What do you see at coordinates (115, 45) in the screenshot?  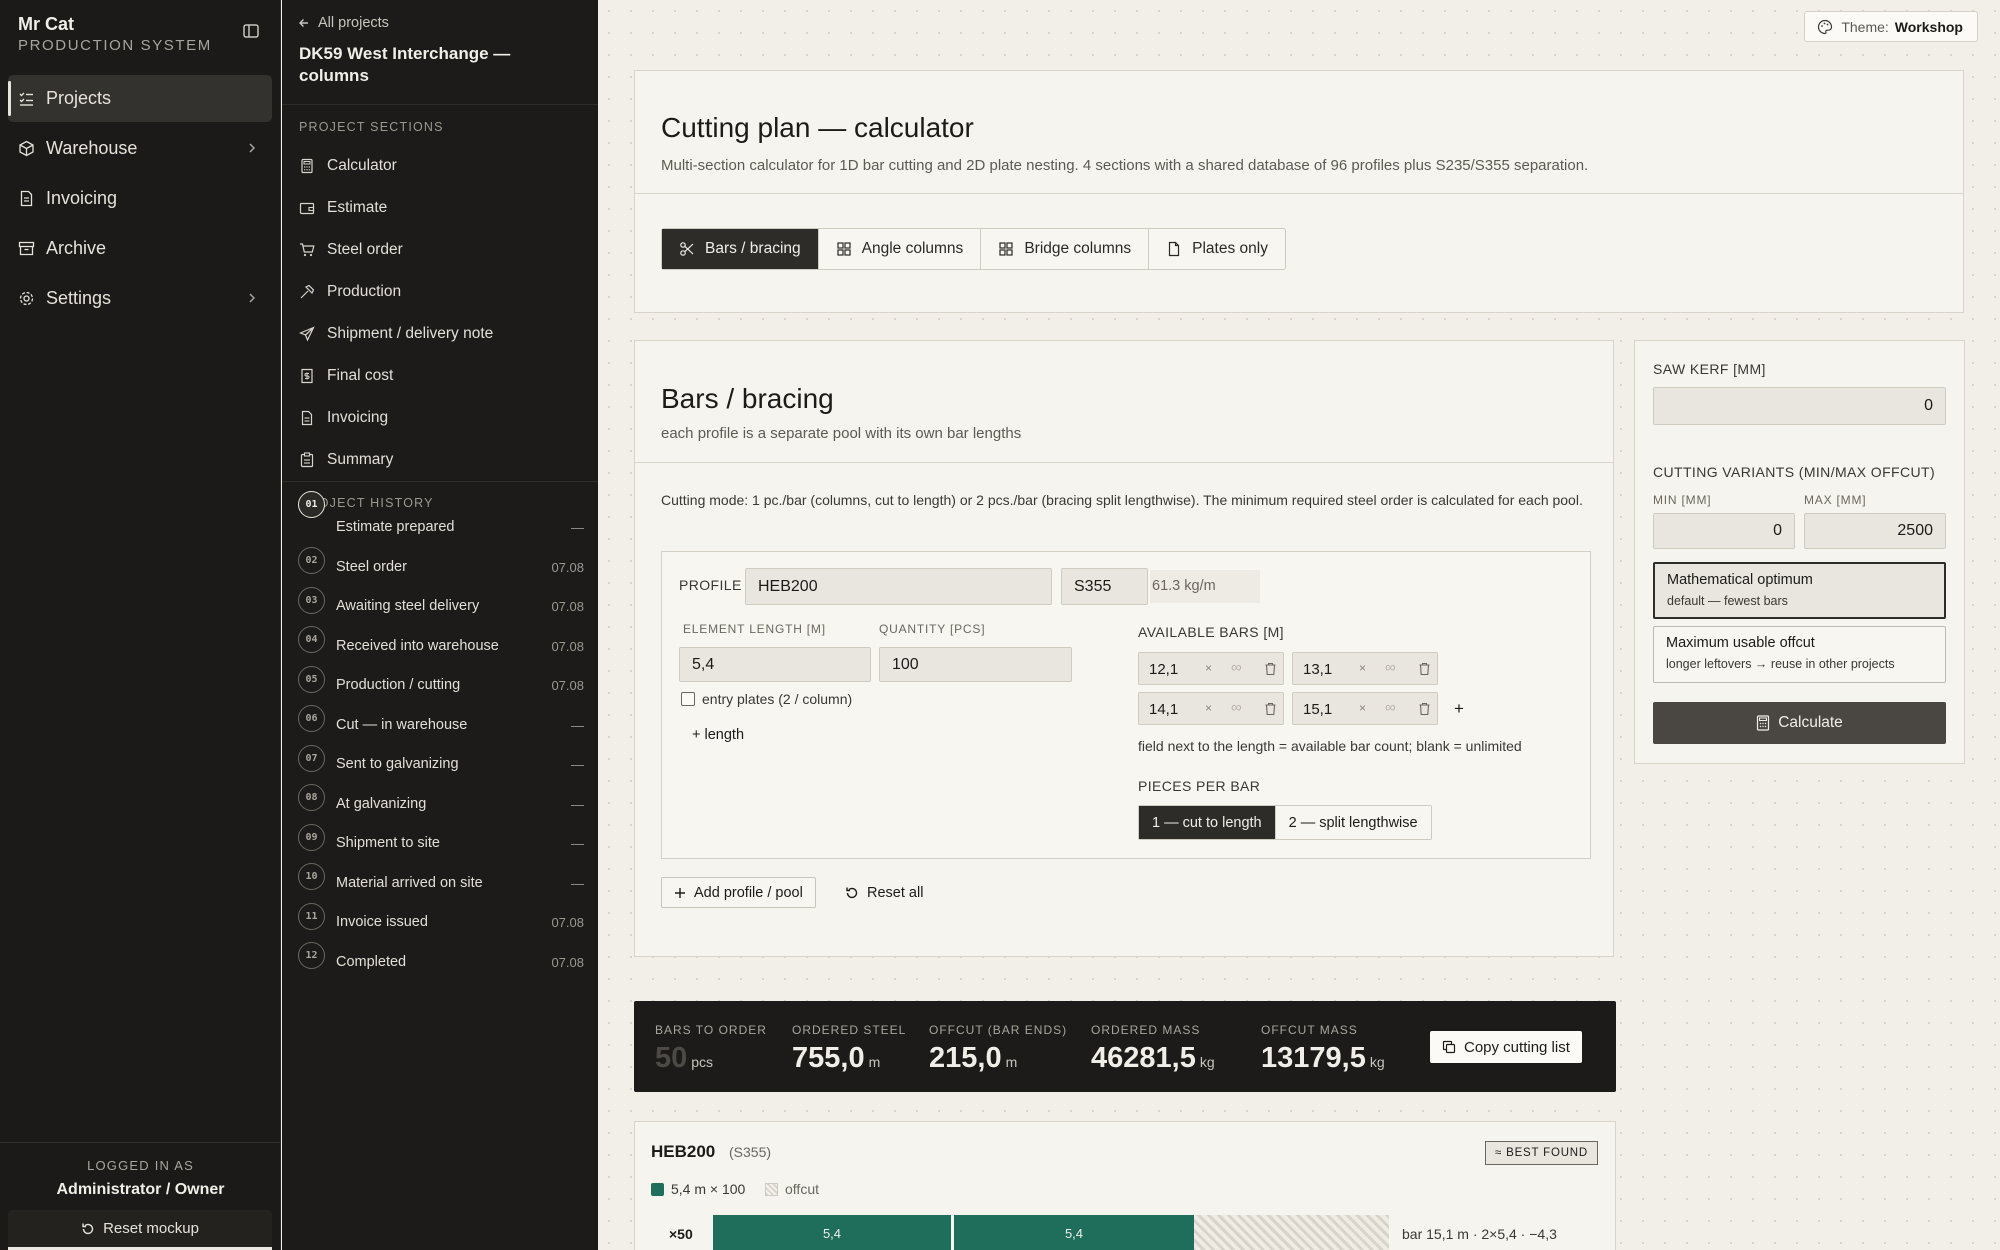 I see `brand-subtitle: PRODUCTION SYSTEM` at bounding box center [115, 45].